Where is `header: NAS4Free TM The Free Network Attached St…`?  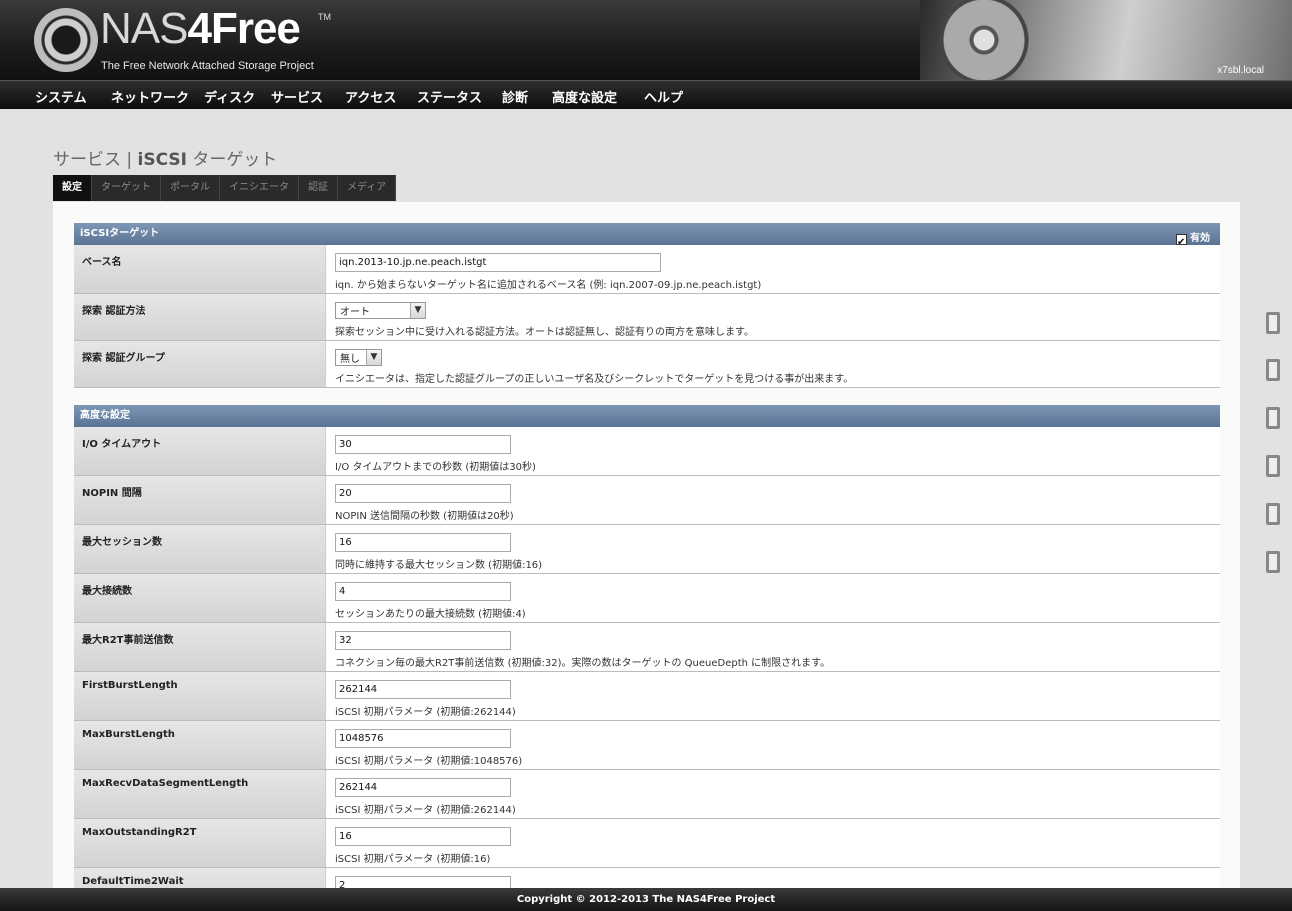 header: NAS4Free TM The Free Network Attached St… is located at coordinates (646, 40).